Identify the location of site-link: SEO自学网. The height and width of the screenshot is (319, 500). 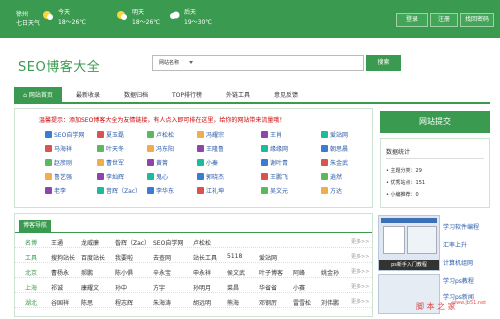
(64, 136).